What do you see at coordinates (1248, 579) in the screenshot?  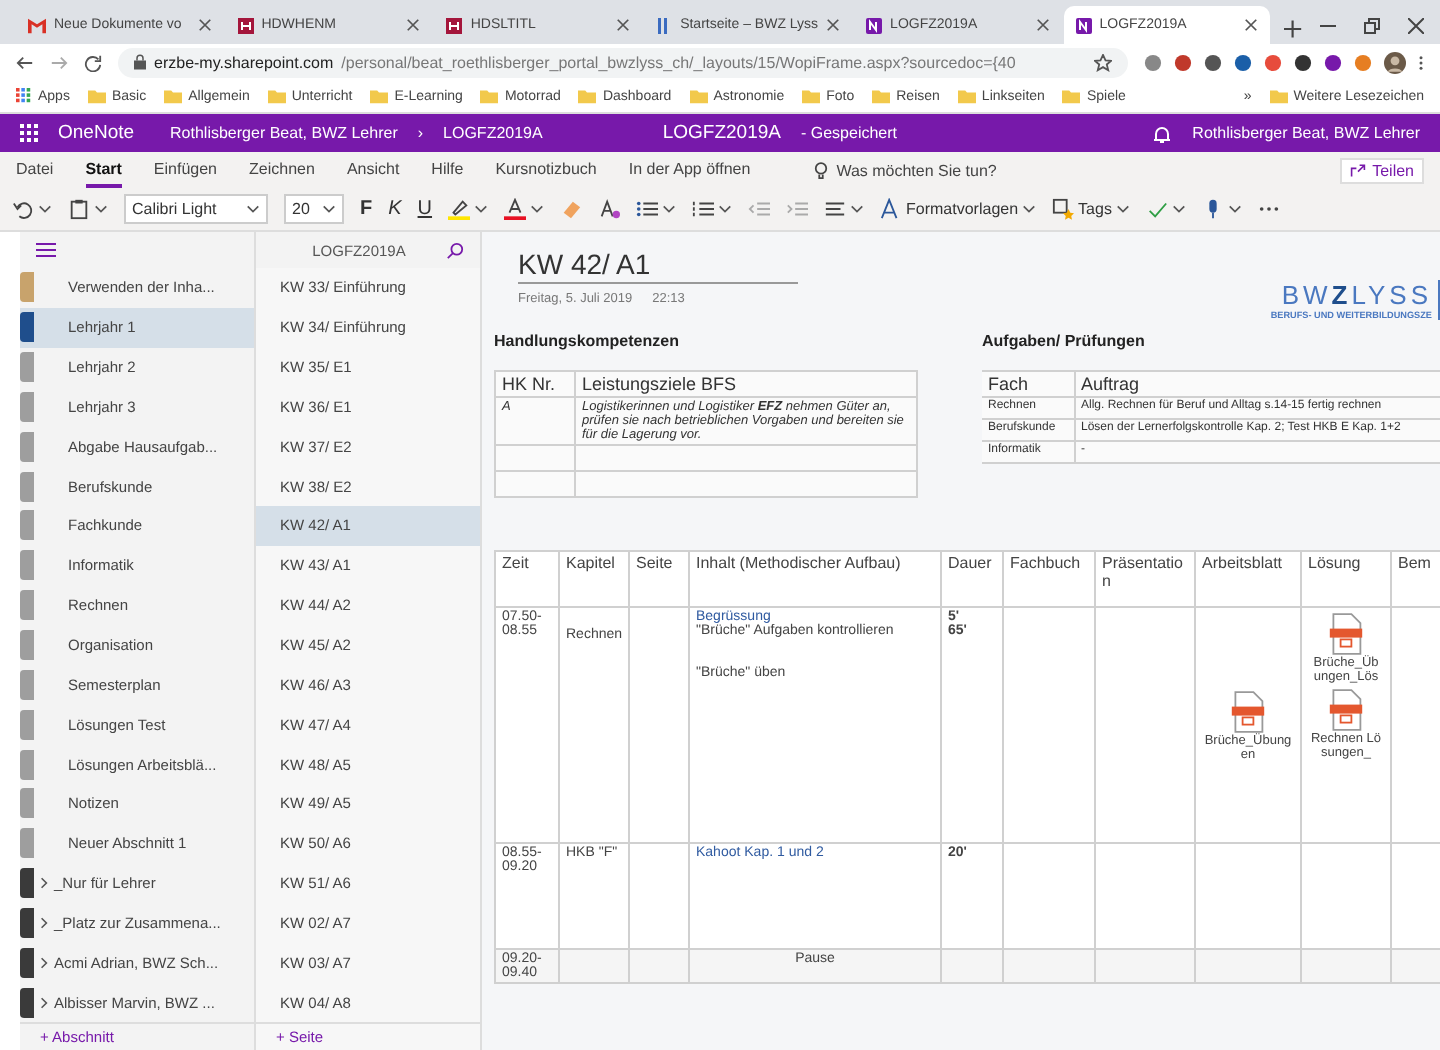 I see `column-header: Arbeitsblatt` at bounding box center [1248, 579].